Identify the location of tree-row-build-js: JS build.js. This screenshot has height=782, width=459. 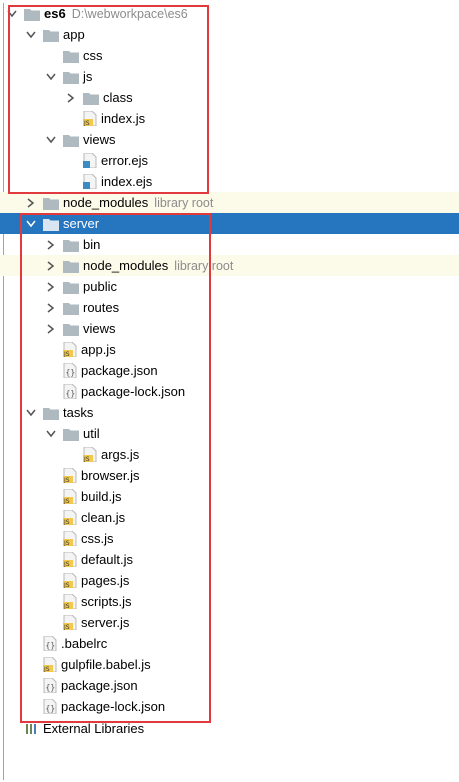
(229, 496).